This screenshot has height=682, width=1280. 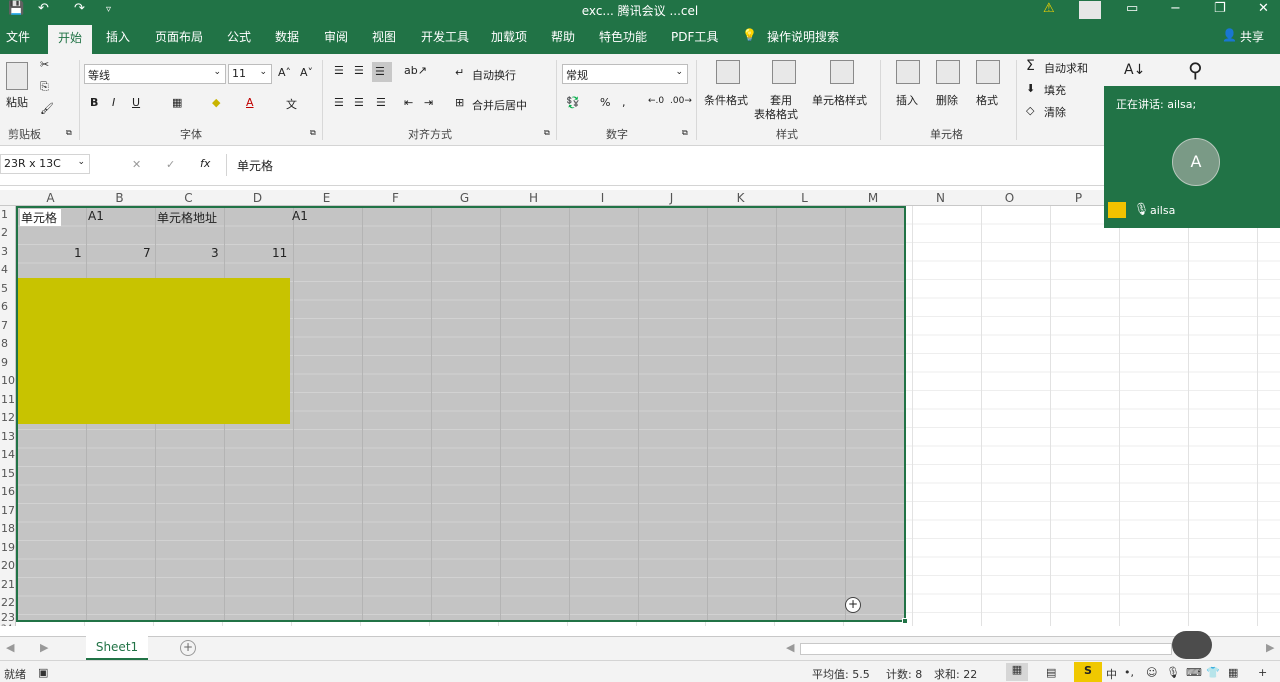 I want to click on column-header: E, so click(x=326, y=198).